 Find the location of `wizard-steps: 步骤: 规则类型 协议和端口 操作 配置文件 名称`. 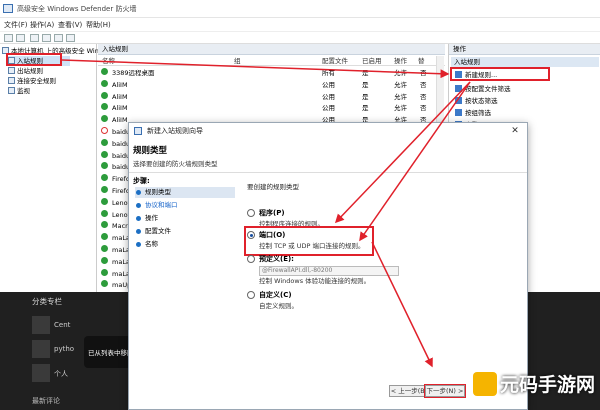

wizard-steps: 步骤: 规则类型 协议和端口 操作 配置文件 名称 is located at coordinates (184, 291).